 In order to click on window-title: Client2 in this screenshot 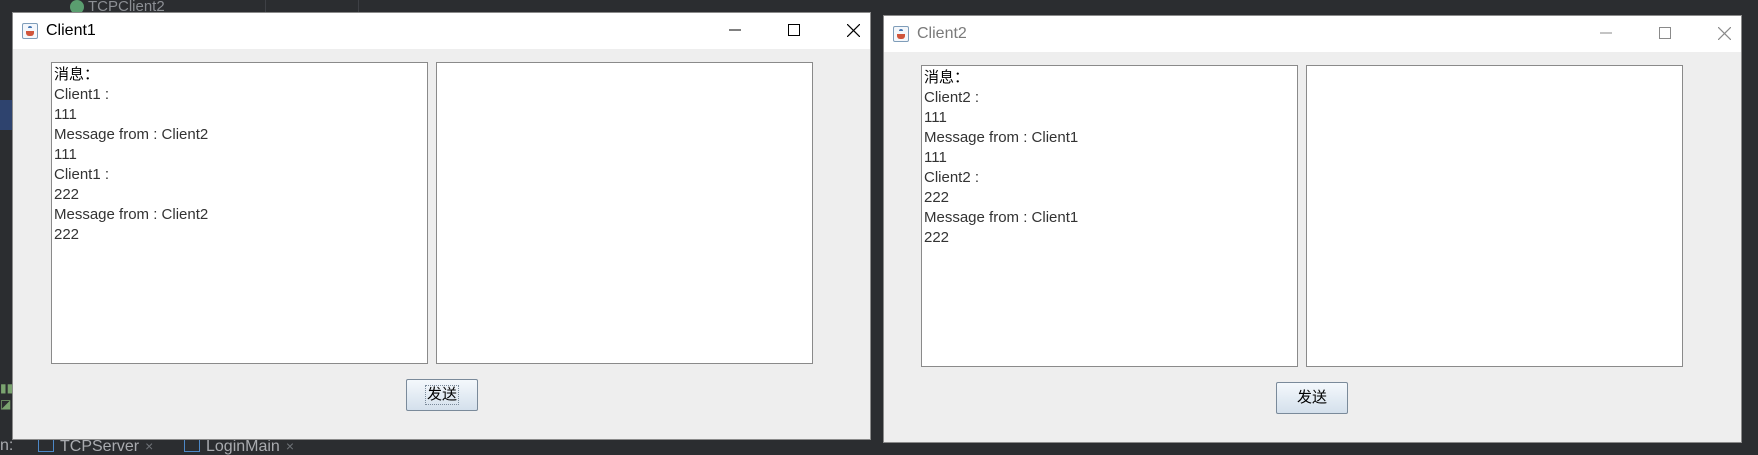, I will do `click(942, 33)`.